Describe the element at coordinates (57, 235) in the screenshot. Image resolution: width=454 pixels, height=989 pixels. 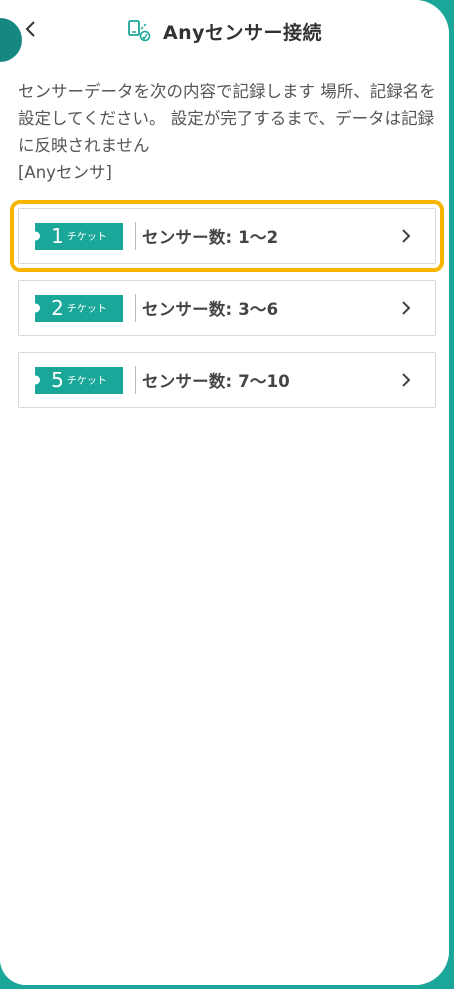
I see `ticket-count: 1` at that location.